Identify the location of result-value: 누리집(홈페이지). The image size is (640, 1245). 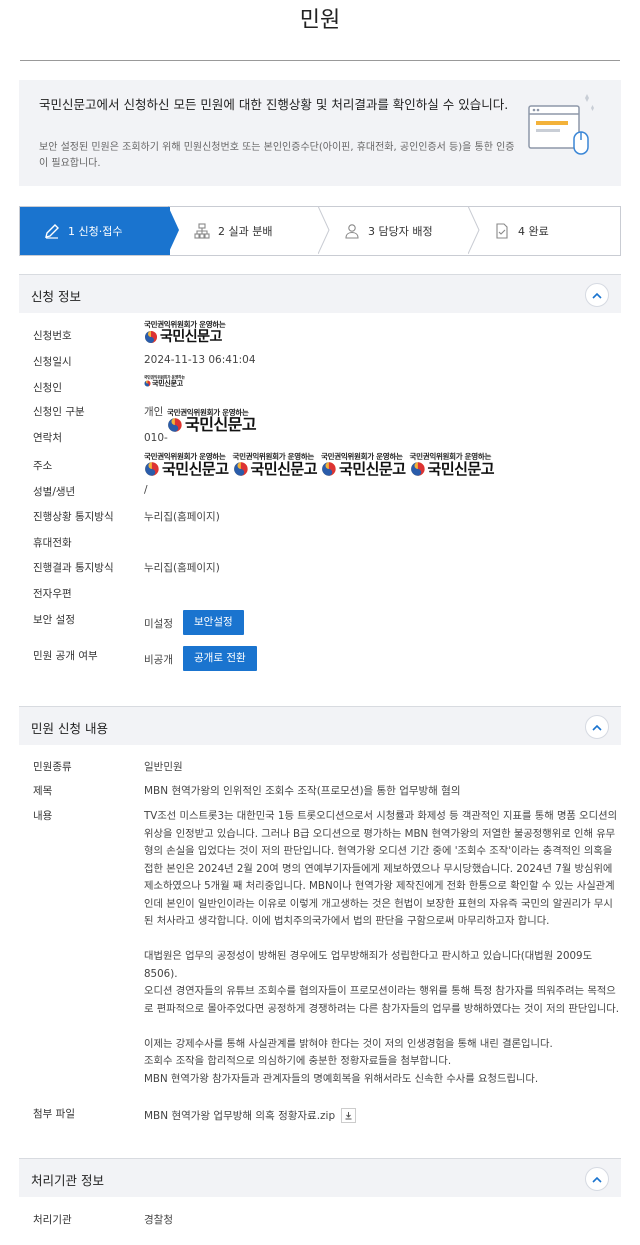
(182, 568).